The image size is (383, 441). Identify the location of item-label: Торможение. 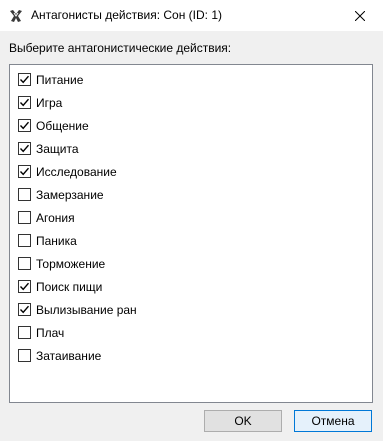
(71, 263).